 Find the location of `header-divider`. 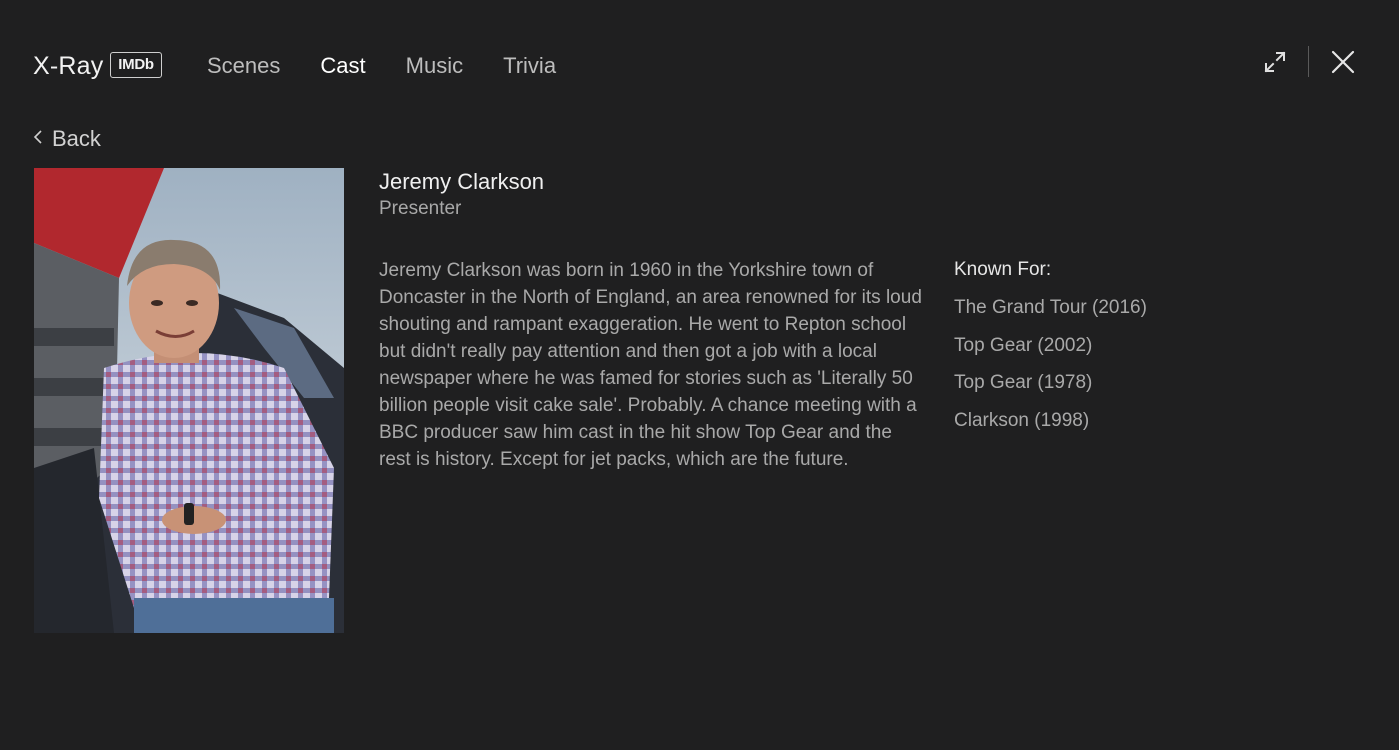

header-divider is located at coordinates (1308, 61).